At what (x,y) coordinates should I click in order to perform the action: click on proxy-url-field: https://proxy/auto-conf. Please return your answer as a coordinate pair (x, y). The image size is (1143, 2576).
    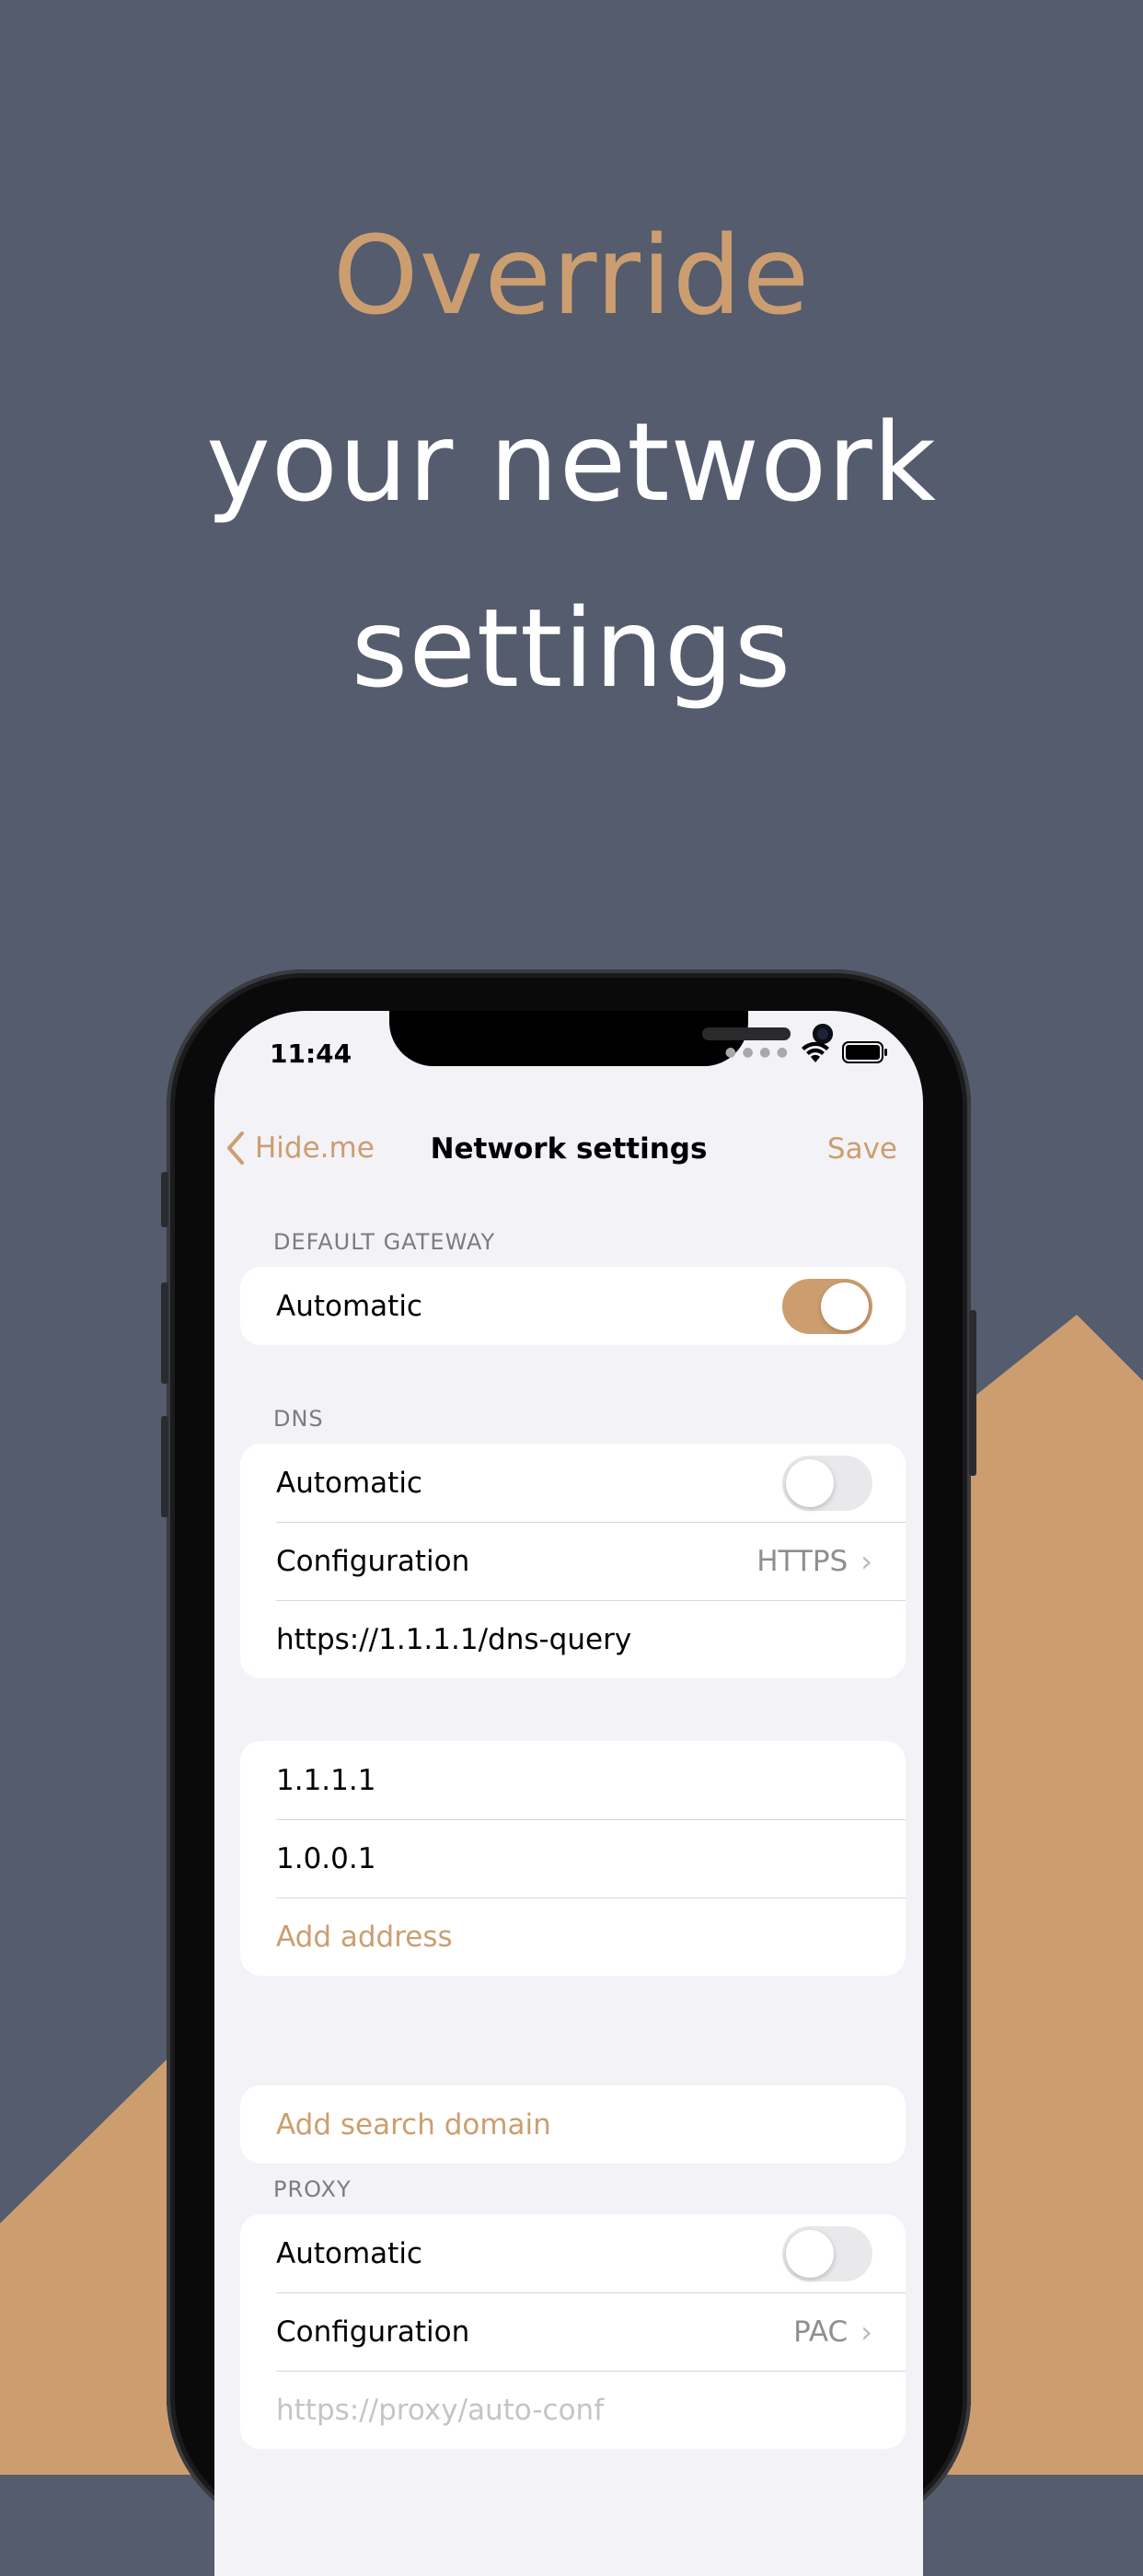
    Looking at the image, I should click on (573, 2410).